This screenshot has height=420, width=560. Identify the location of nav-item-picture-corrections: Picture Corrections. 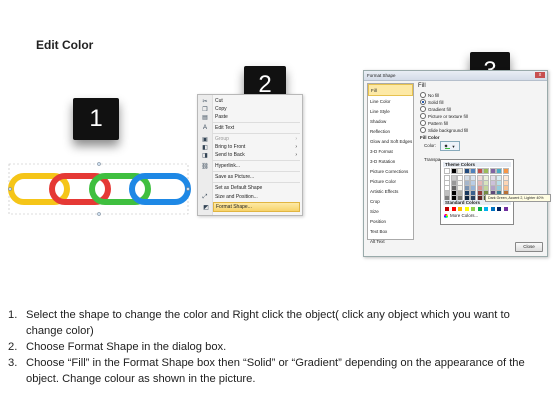
(390, 171).